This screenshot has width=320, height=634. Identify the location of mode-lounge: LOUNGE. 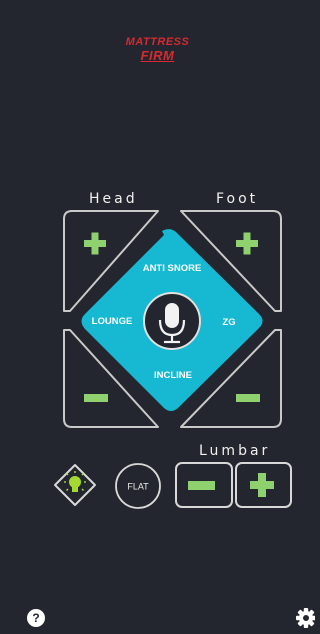
(112, 321).